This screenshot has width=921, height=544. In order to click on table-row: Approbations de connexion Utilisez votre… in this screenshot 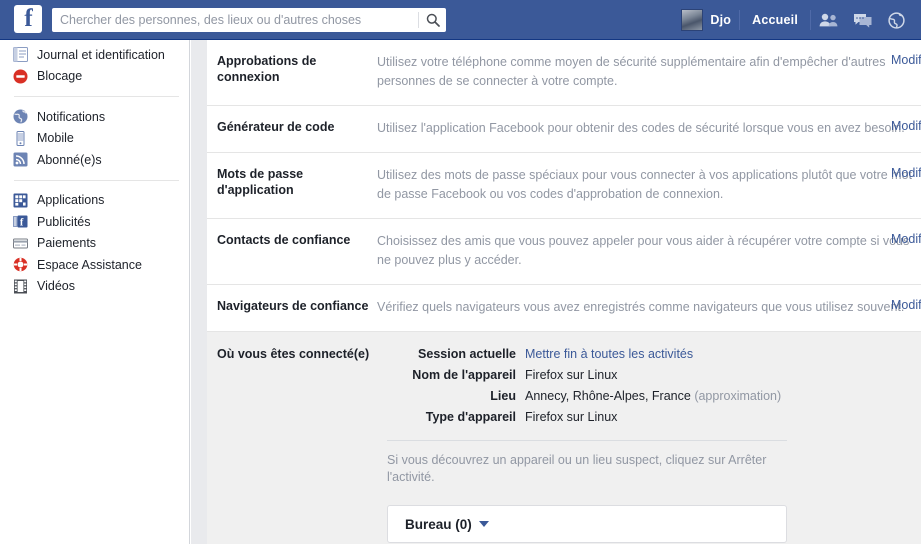, I will do `click(564, 73)`.